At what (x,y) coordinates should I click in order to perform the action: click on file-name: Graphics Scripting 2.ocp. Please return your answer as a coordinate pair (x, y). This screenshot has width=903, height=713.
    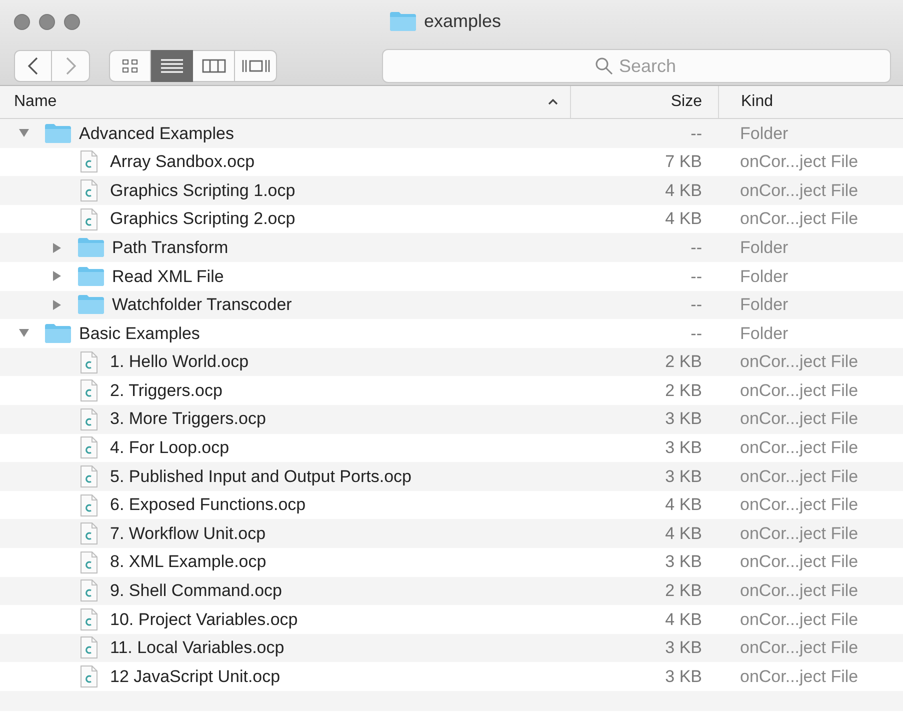
    Looking at the image, I should click on (203, 219).